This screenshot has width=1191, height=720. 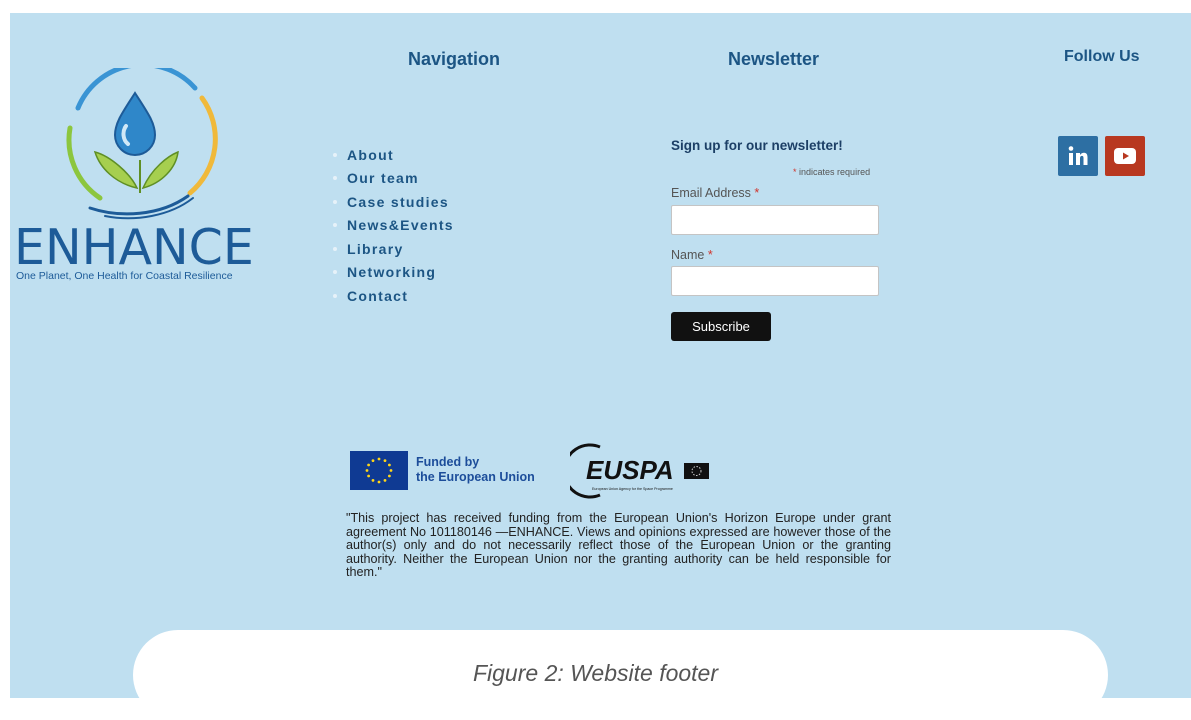 What do you see at coordinates (775, 220) in the screenshot?
I see `email-field` at bounding box center [775, 220].